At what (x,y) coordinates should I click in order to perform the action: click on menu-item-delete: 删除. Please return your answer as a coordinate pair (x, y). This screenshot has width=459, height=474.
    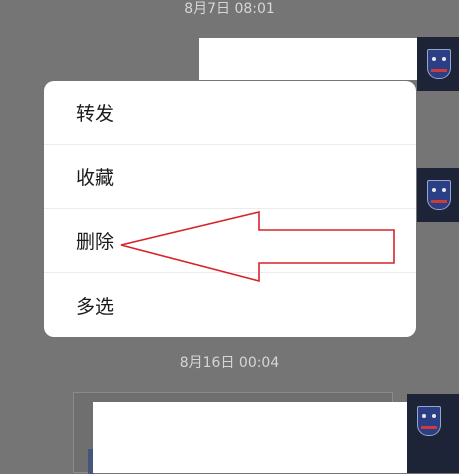
    Looking at the image, I should click on (230, 241).